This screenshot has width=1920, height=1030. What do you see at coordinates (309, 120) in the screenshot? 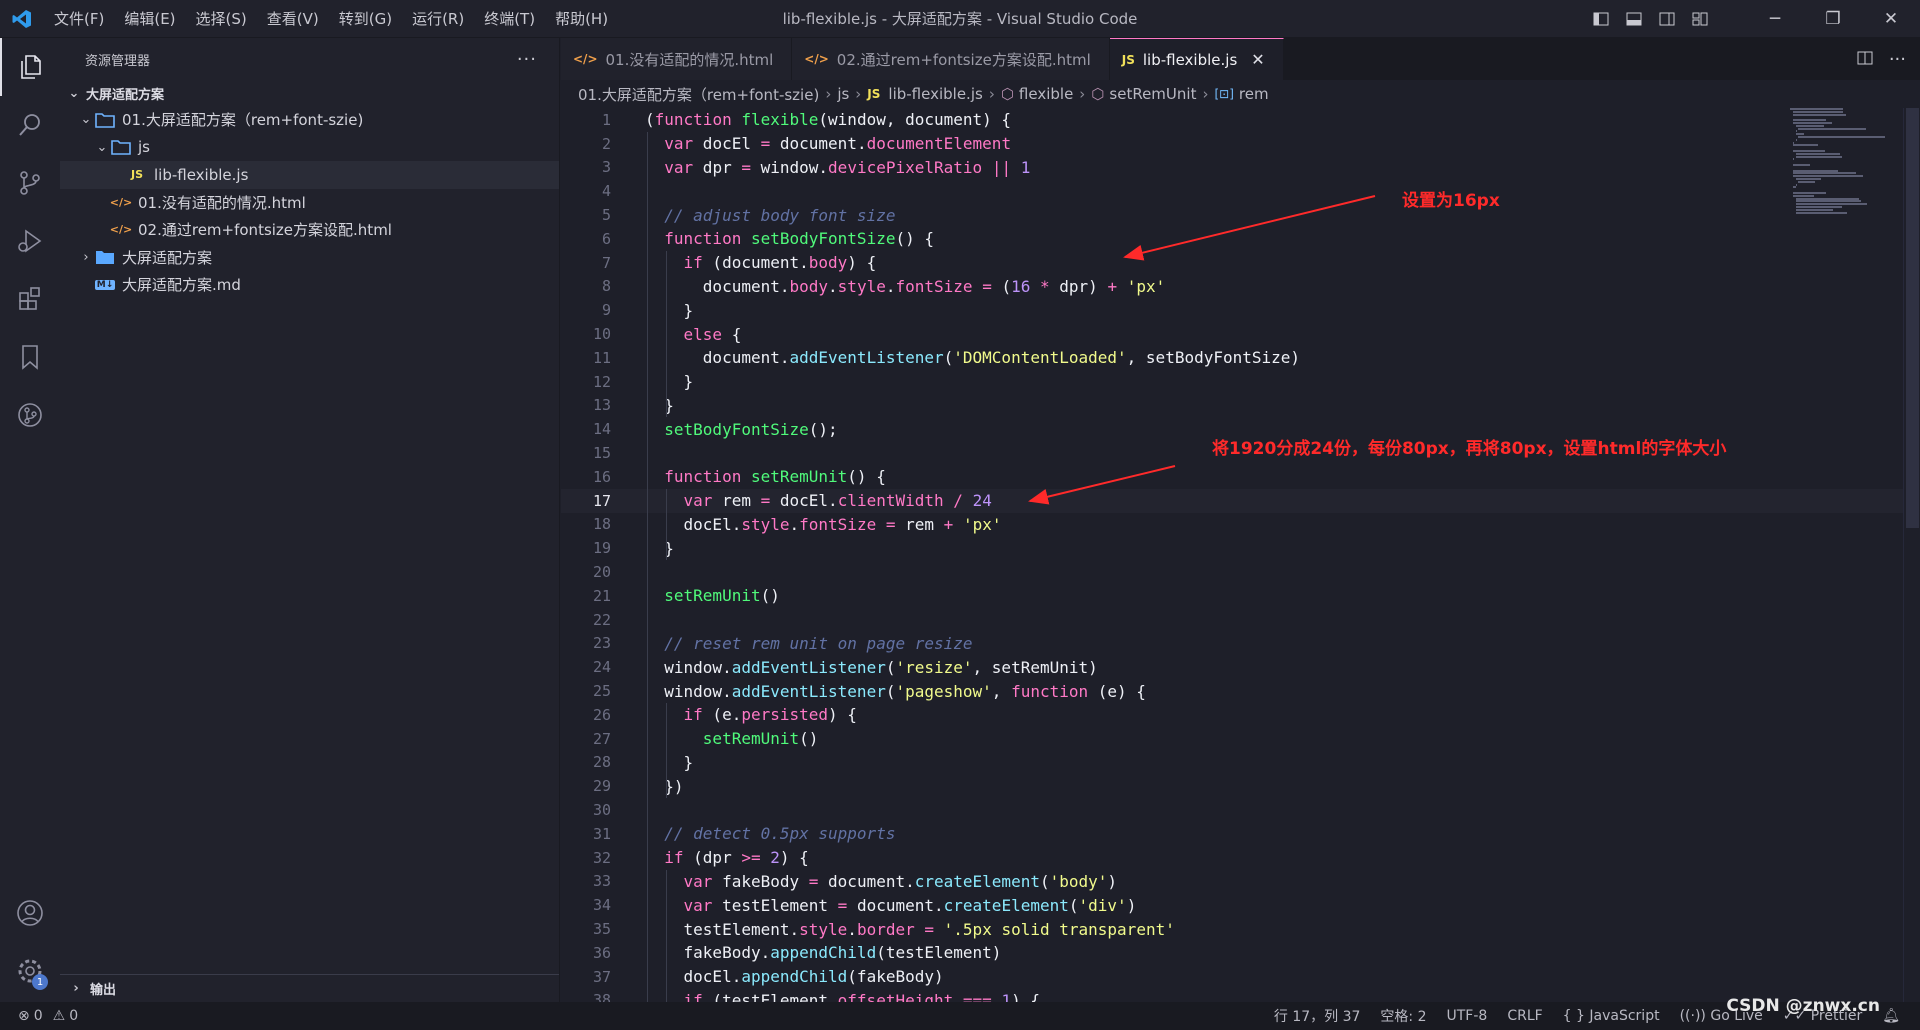
I see `tree-item: ⌄ 01.大屏适配方案（rem+font-szie)` at bounding box center [309, 120].